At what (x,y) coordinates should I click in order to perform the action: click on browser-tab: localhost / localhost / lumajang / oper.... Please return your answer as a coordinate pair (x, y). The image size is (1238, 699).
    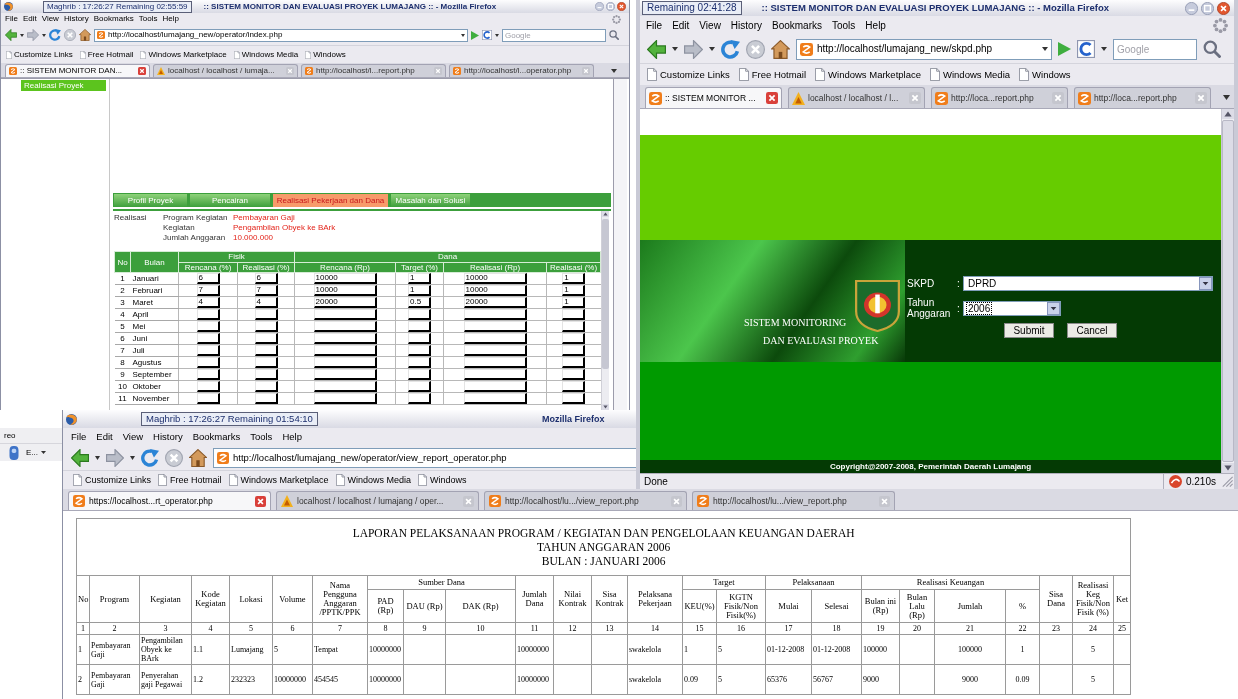
    Looking at the image, I should click on (377, 500).